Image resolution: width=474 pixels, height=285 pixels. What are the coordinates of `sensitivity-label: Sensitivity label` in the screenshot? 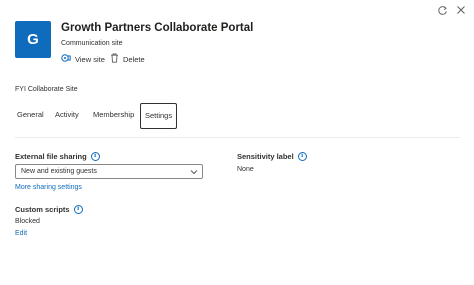 It's located at (265, 156).